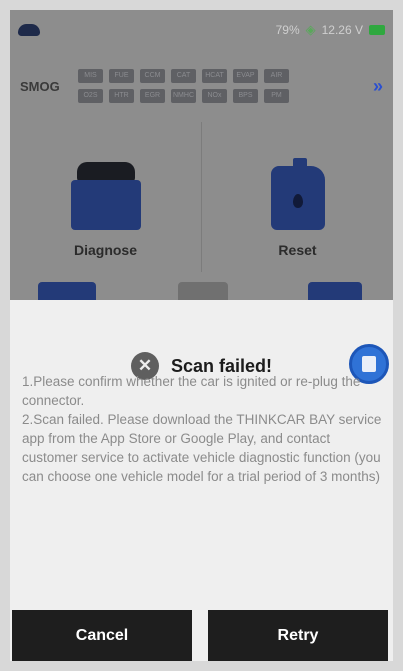 The height and width of the screenshot is (671, 403). Describe the element at coordinates (276, 96) in the screenshot. I see `monitor-cell: PM` at that location.